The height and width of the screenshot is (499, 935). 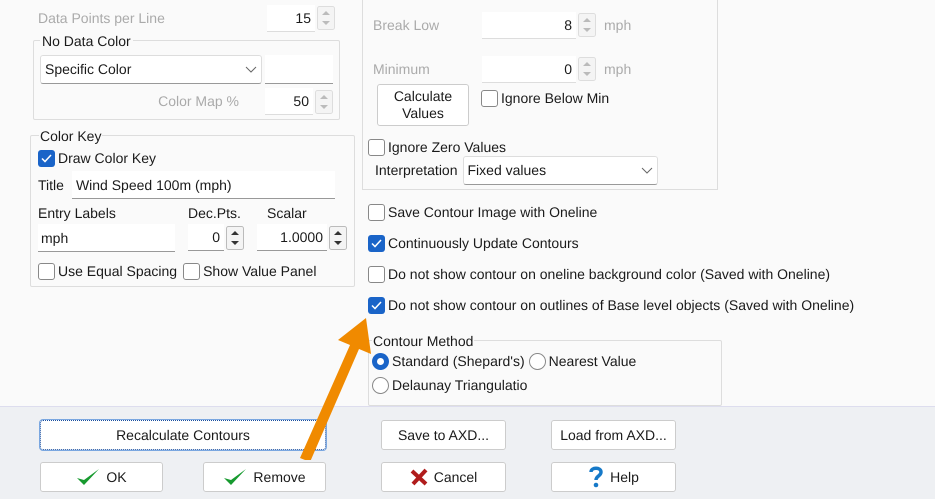 What do you see at coordinates (106, 238) in the screenshot?
I see `entry-labels-field: mph` at bounding box center [106, 238].